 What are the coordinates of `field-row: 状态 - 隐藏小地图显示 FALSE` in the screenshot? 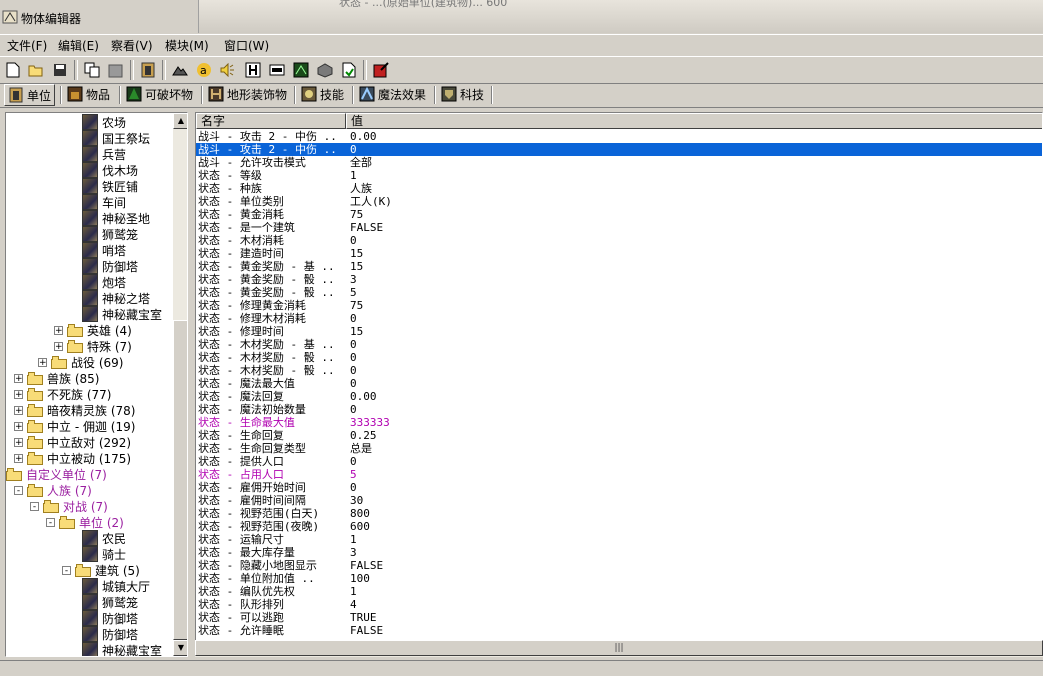 It's located at (619, 565).